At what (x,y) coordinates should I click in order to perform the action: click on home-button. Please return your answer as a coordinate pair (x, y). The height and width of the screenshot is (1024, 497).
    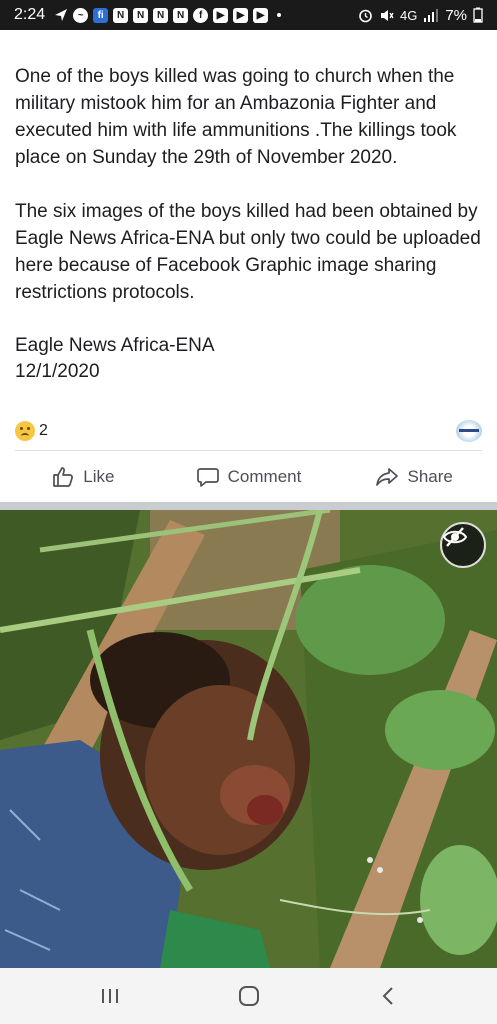
    Looking at the image, I should click on (249, 996).